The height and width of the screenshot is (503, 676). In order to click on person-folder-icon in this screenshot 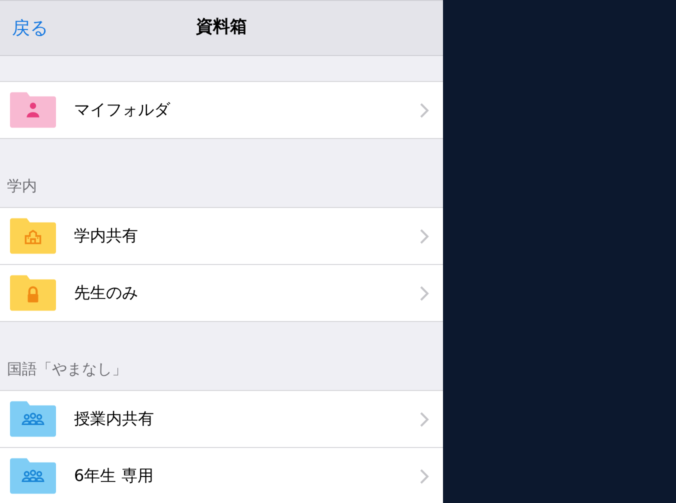, I will do `click(33, 110)`.